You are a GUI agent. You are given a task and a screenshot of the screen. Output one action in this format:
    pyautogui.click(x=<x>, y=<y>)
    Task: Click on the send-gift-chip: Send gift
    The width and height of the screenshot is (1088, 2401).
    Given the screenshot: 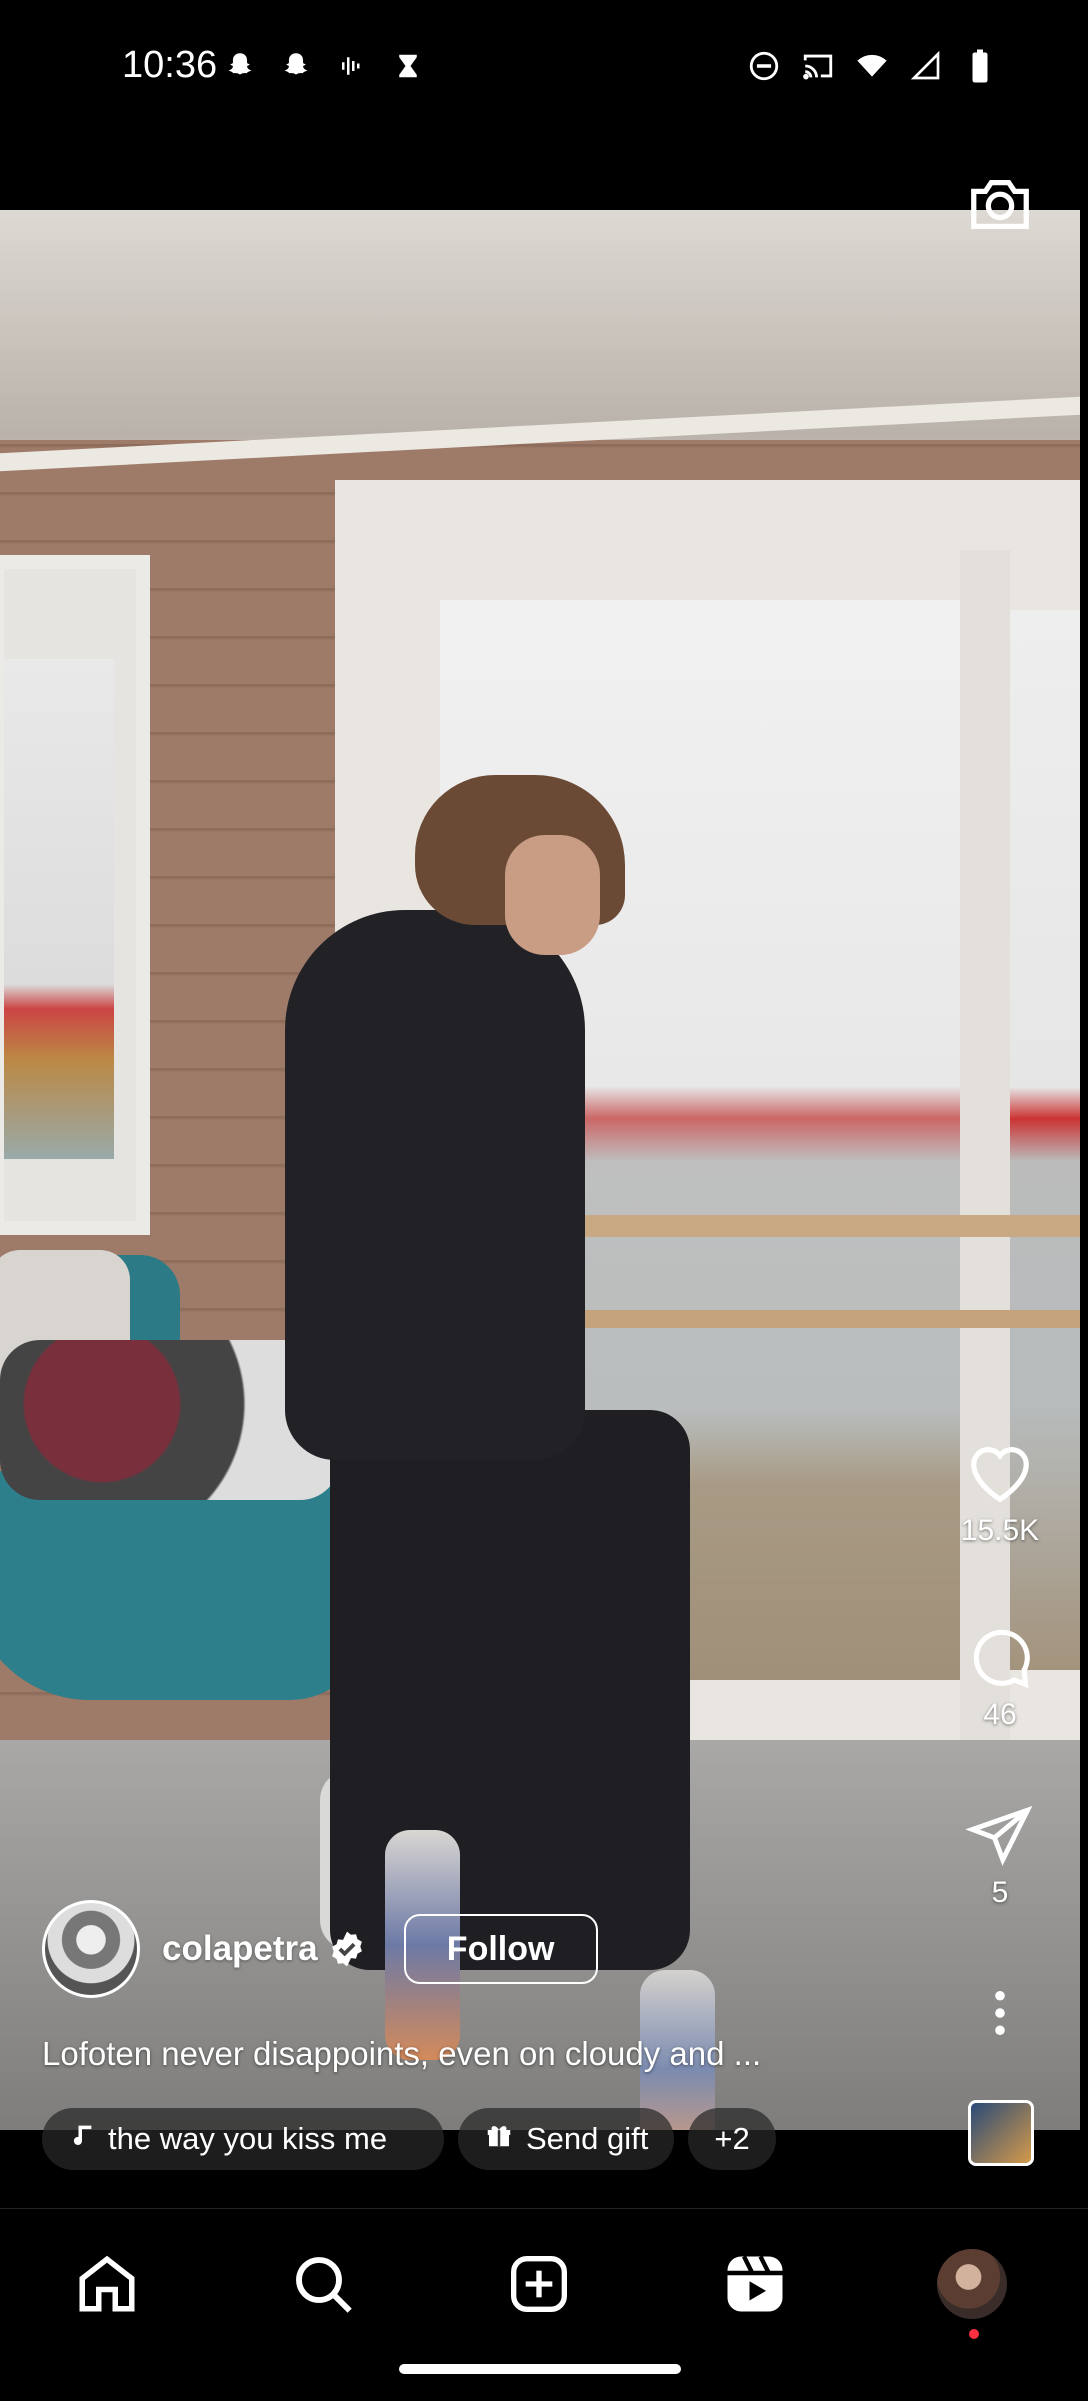 What is the action you would take?
    pyautogui.click(x=566, y=2139)
    